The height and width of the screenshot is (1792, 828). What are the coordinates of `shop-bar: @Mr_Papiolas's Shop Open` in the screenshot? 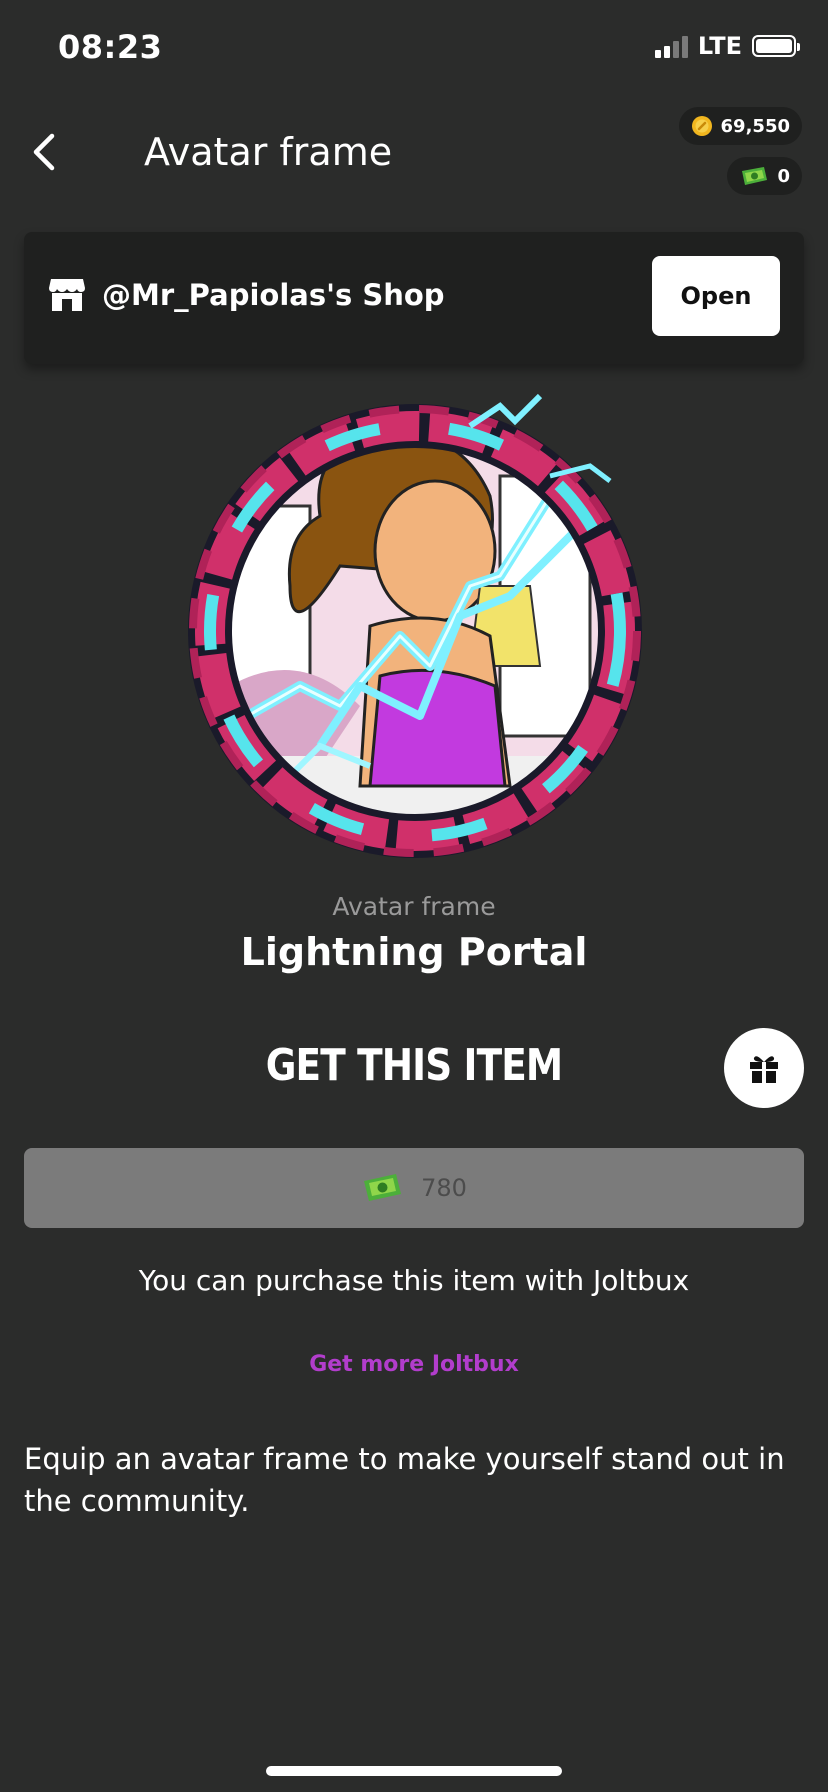 It's located at (414, 298).